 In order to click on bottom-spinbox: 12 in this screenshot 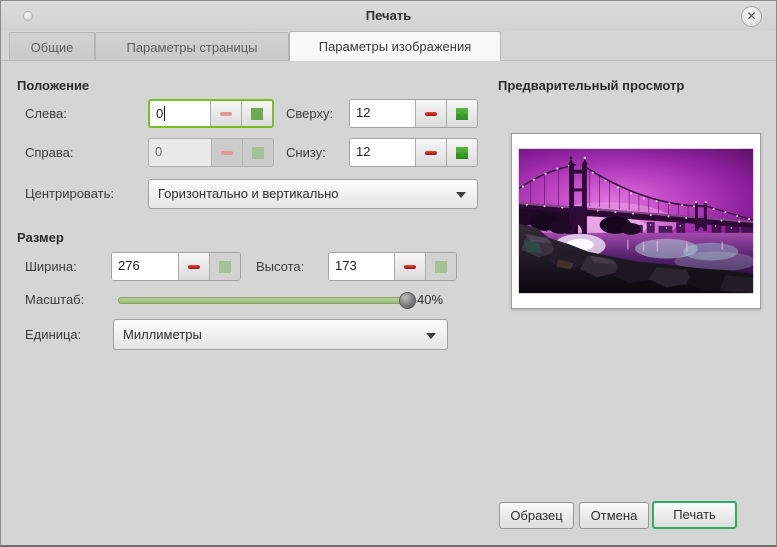, I will do `click(413, 152)`.